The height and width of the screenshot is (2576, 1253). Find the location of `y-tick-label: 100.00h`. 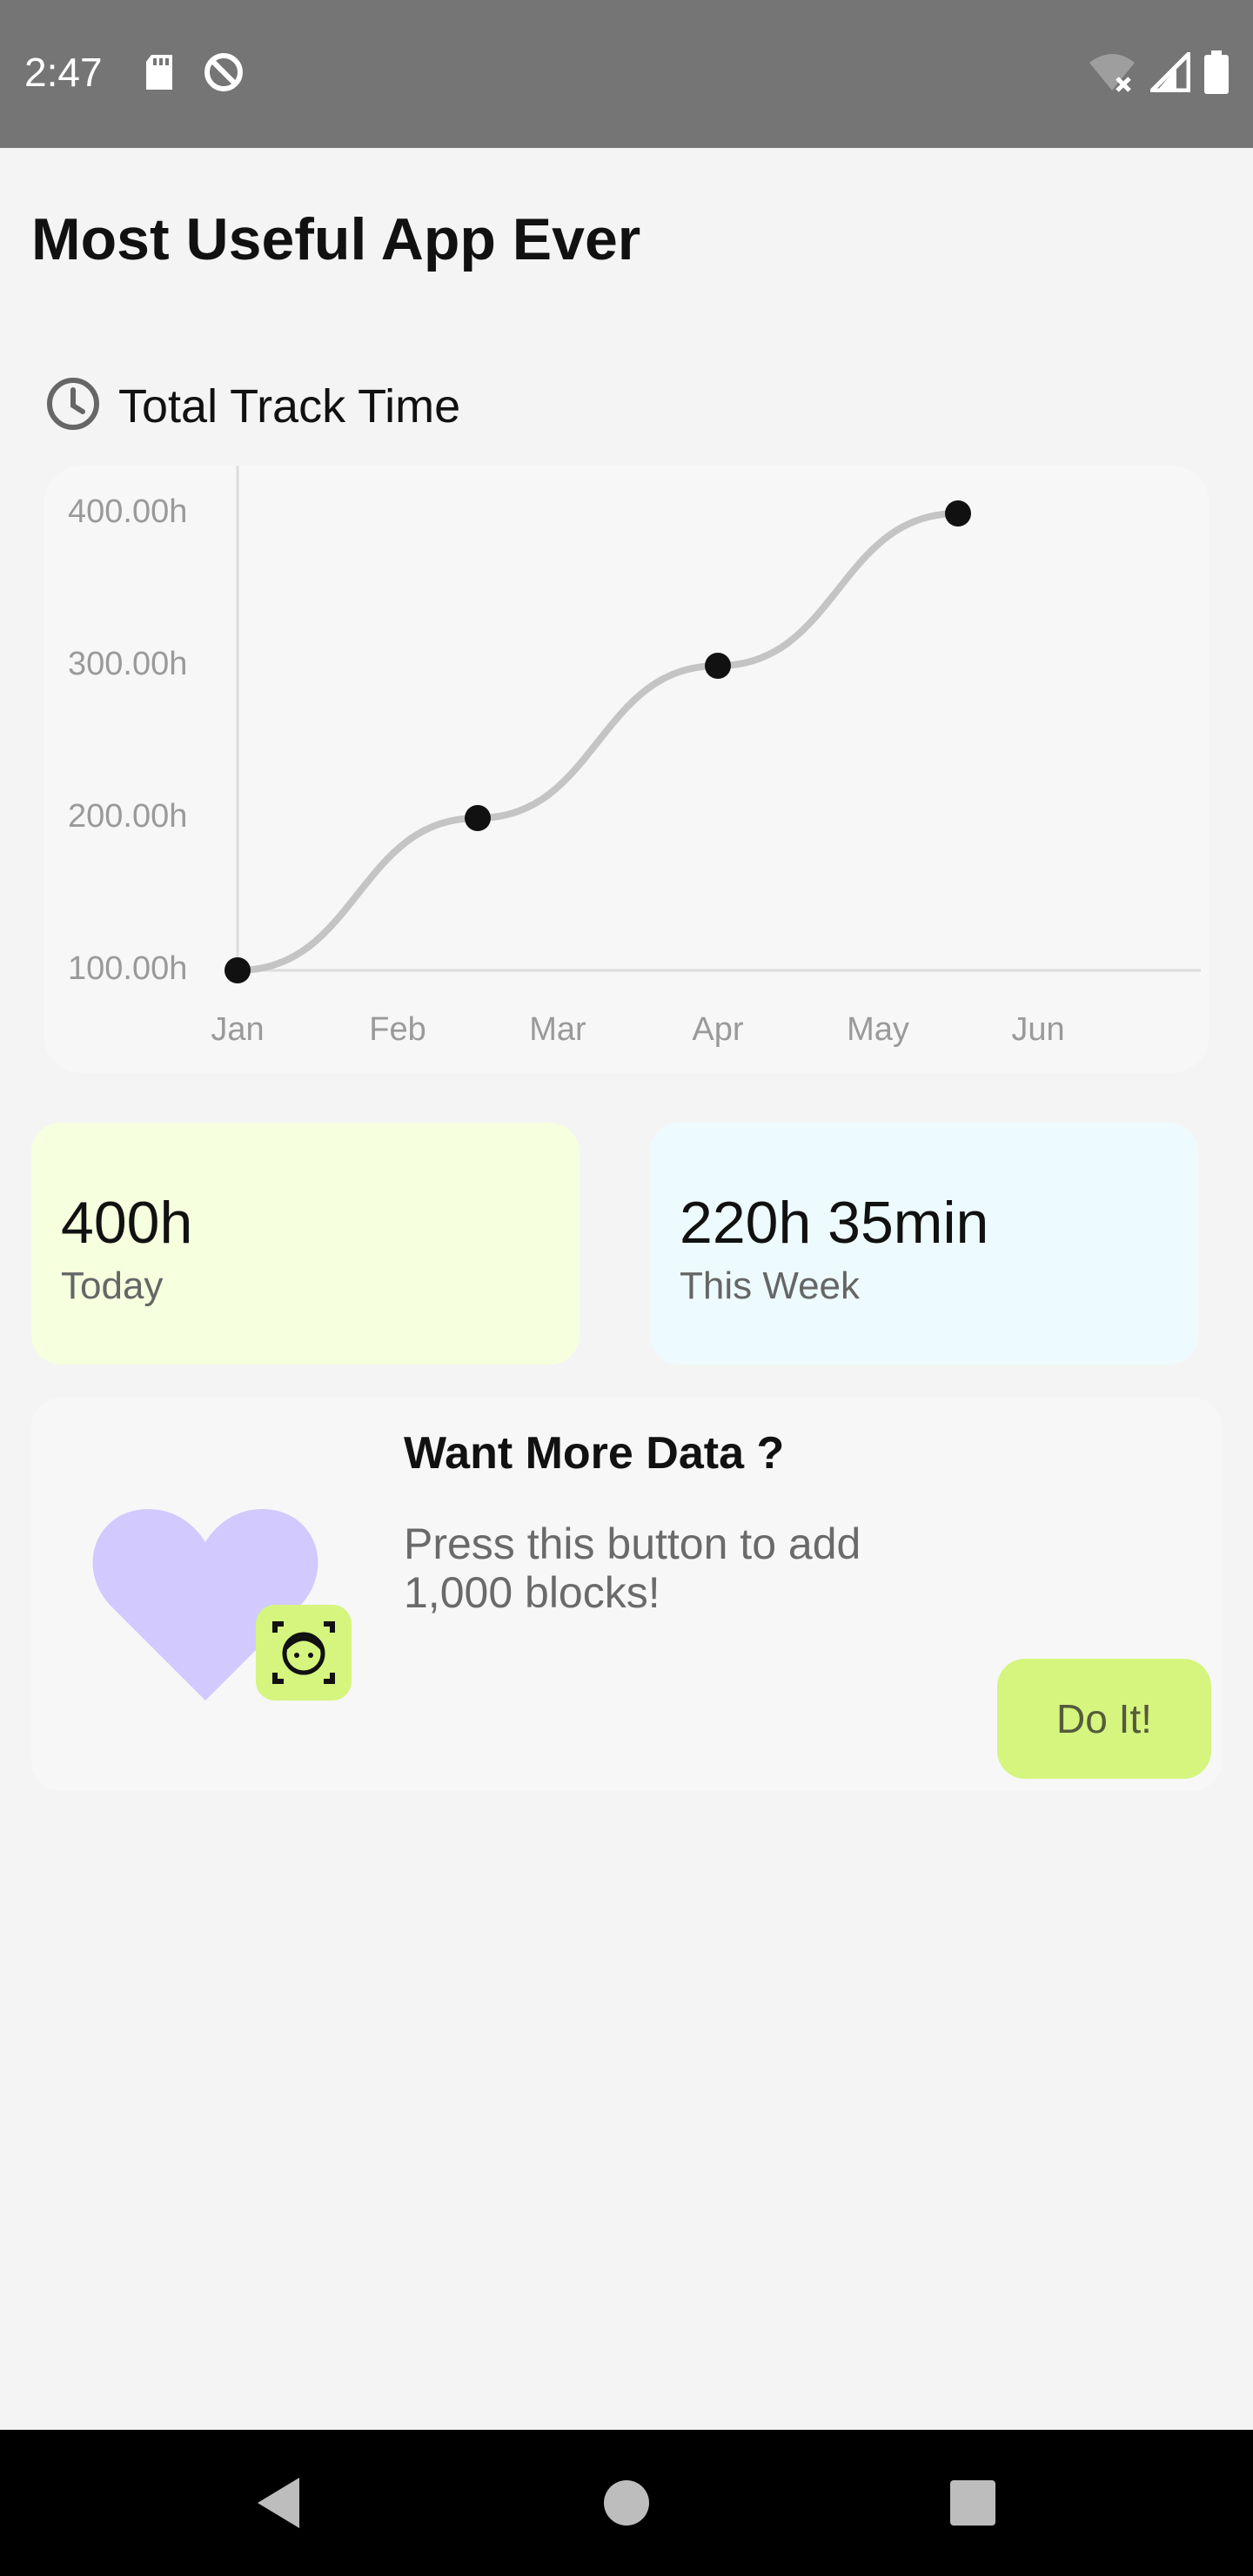

y-tick-label: 100.00h is located at coordinates (127, 968).